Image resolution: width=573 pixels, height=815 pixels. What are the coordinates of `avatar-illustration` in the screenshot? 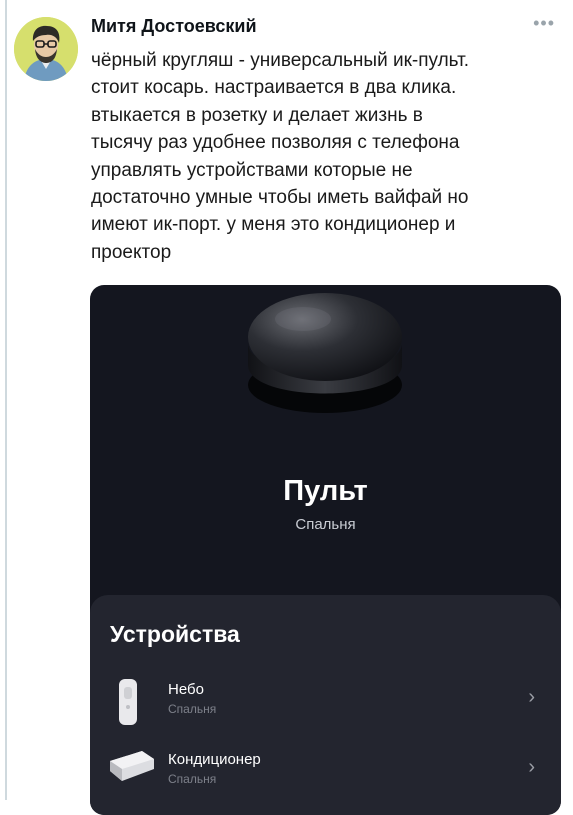 It's located at (46, 49).